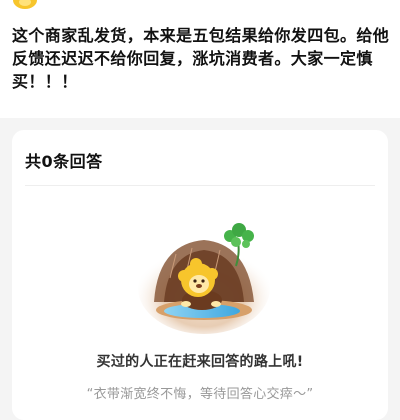  What do you see at coordinates (200, 394) in the screenshot?
I see `empty-state-subtitle: “衣带渐宽终不悔，等待回答心交瘁～”` at bounding box center [200, 394].